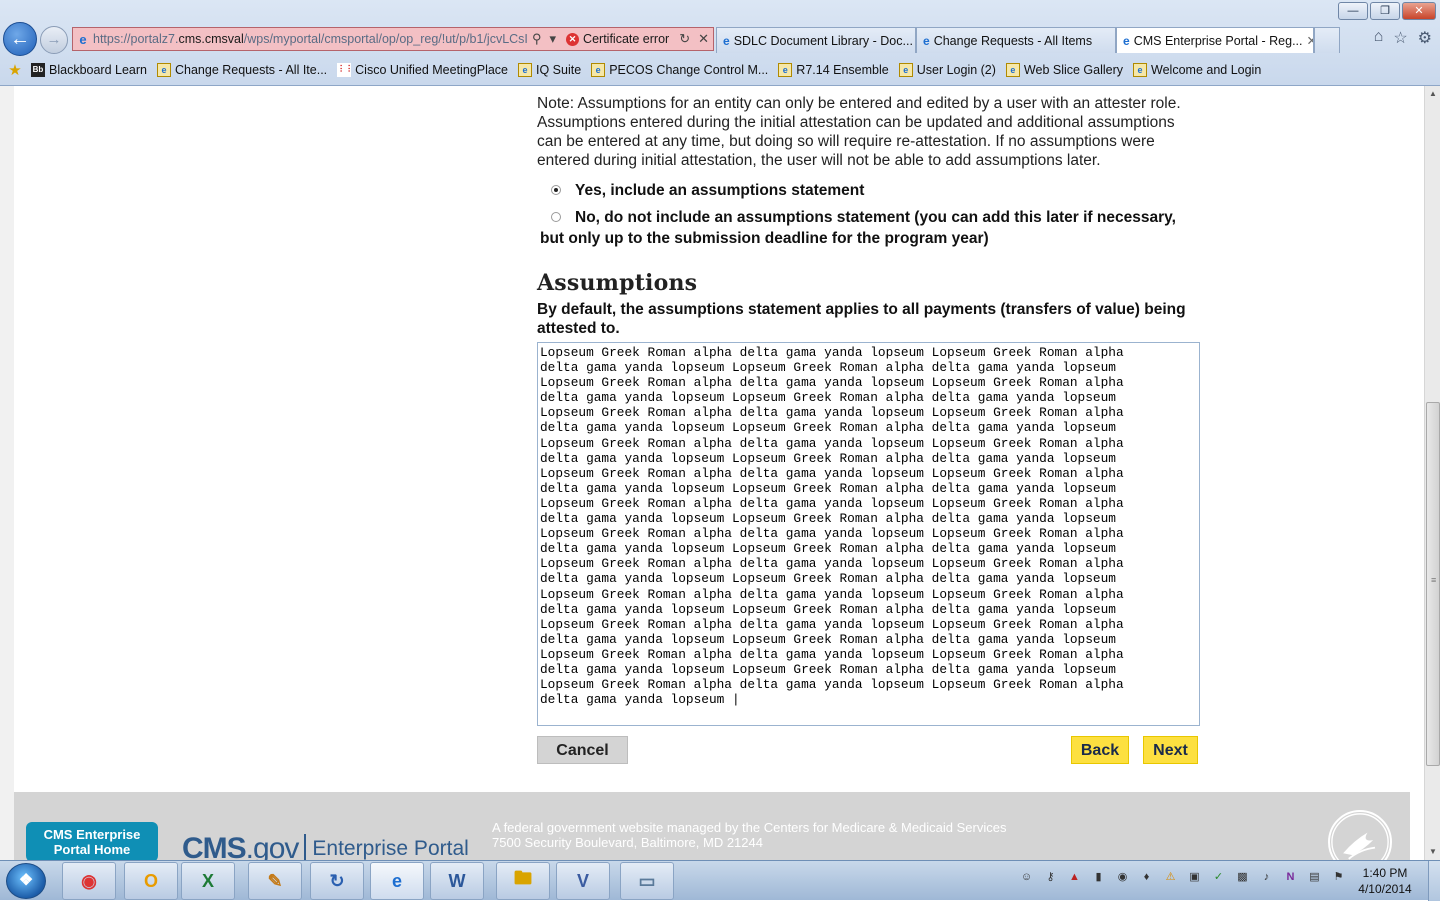 The height and width of the screenshot is (901, 1440). Describe the element at coordinates (537, 39) in the screenshot. I see `search-icon: ⚲` at that location.